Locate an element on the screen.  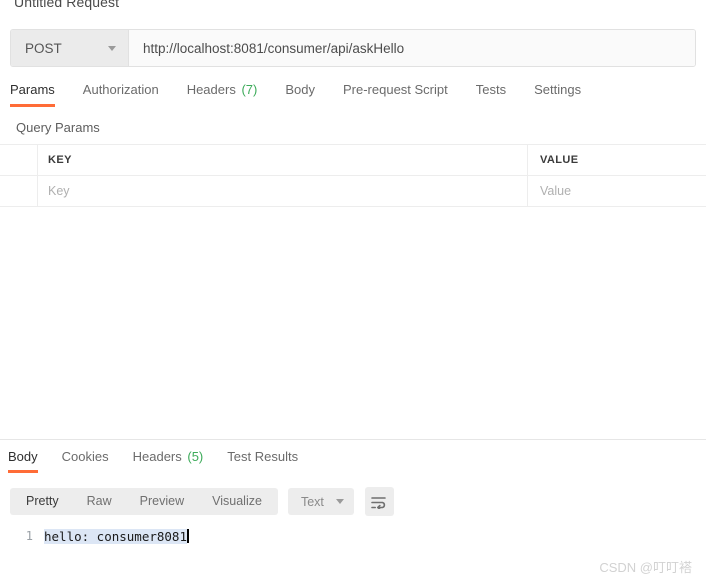
param-value-input: Value is located at coordinates (617, 191).